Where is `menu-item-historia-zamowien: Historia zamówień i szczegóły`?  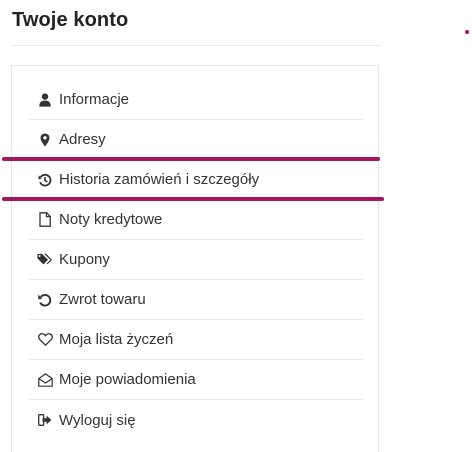 menu-item-historia-zamowien: Historia zamówień i szczegóły is located at coordinates (196, 180).